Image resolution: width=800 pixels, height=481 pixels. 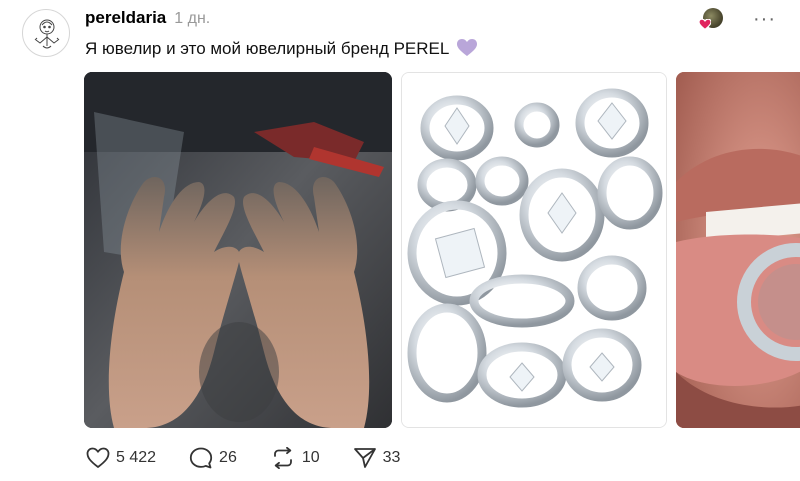 I want to click on like-count: 5 422, so click(x=136, y=457).